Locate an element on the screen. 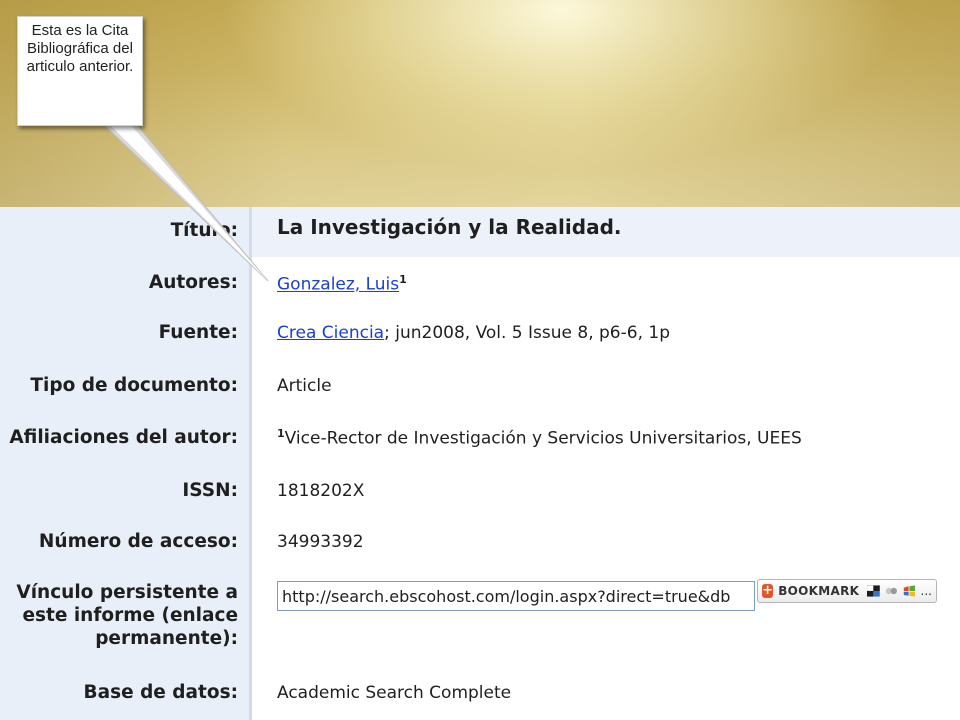  permalink-input is located at coordinates (516, 596).